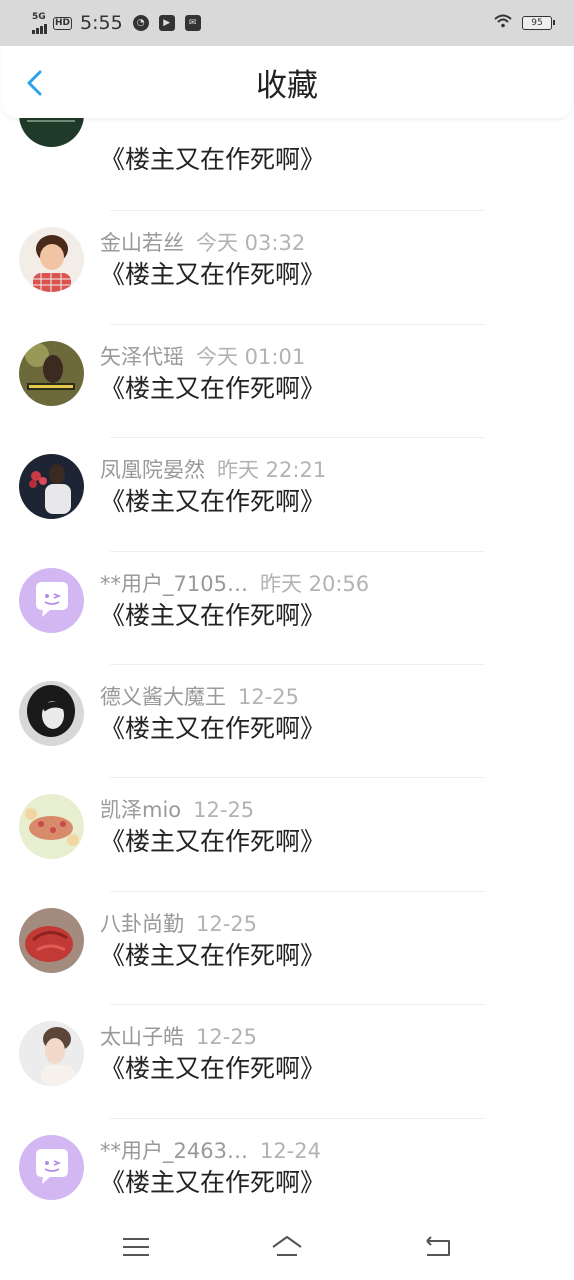 This screenshot has height=1280, width=574. I want to click on speedometer-icon: ◔, so click(140, 23).